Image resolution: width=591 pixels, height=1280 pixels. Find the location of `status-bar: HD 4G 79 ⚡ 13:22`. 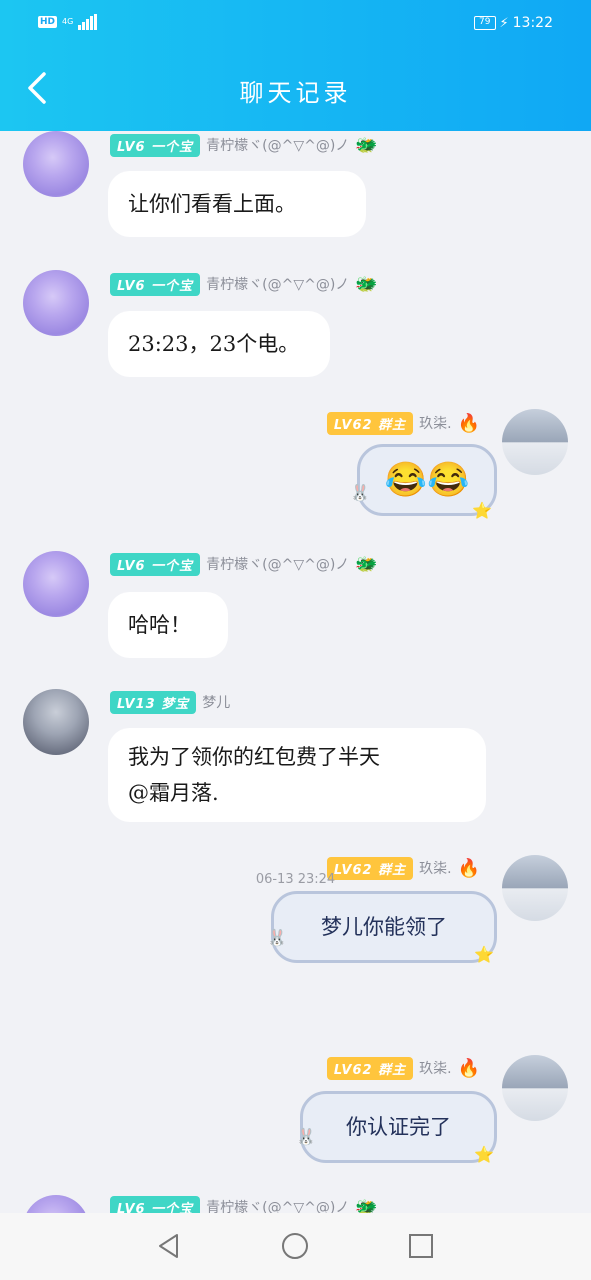

status-bar: HD 4G 79 ⚡ 13:22 is located at coordinates (295, 24).